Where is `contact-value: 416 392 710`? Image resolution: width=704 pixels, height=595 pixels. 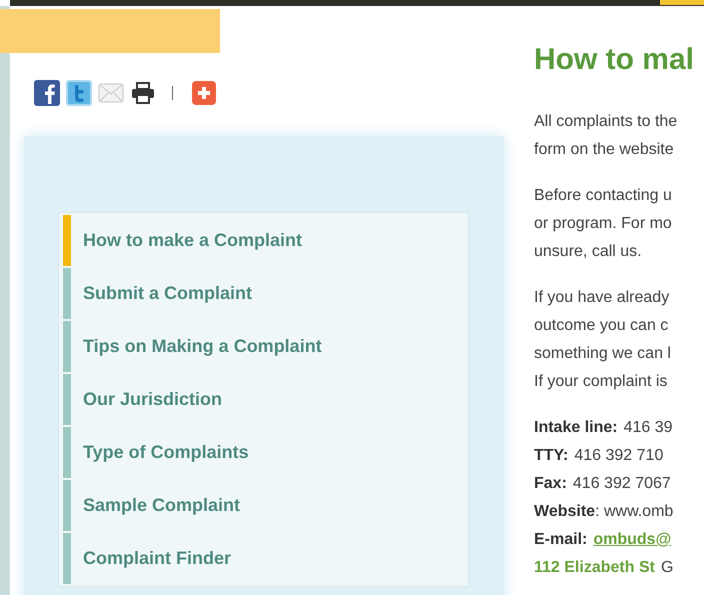
contact-value: 416 392 710 is located at coordinates (619, 455).